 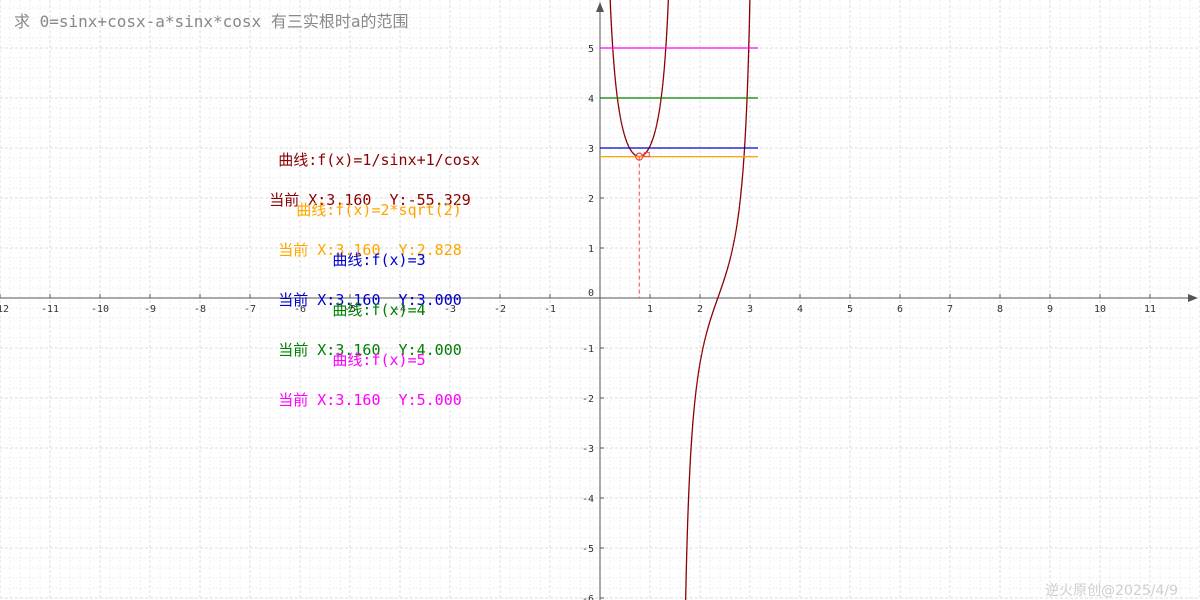 I want to click on y-tick-label: 2, so click(x=591, y=199).